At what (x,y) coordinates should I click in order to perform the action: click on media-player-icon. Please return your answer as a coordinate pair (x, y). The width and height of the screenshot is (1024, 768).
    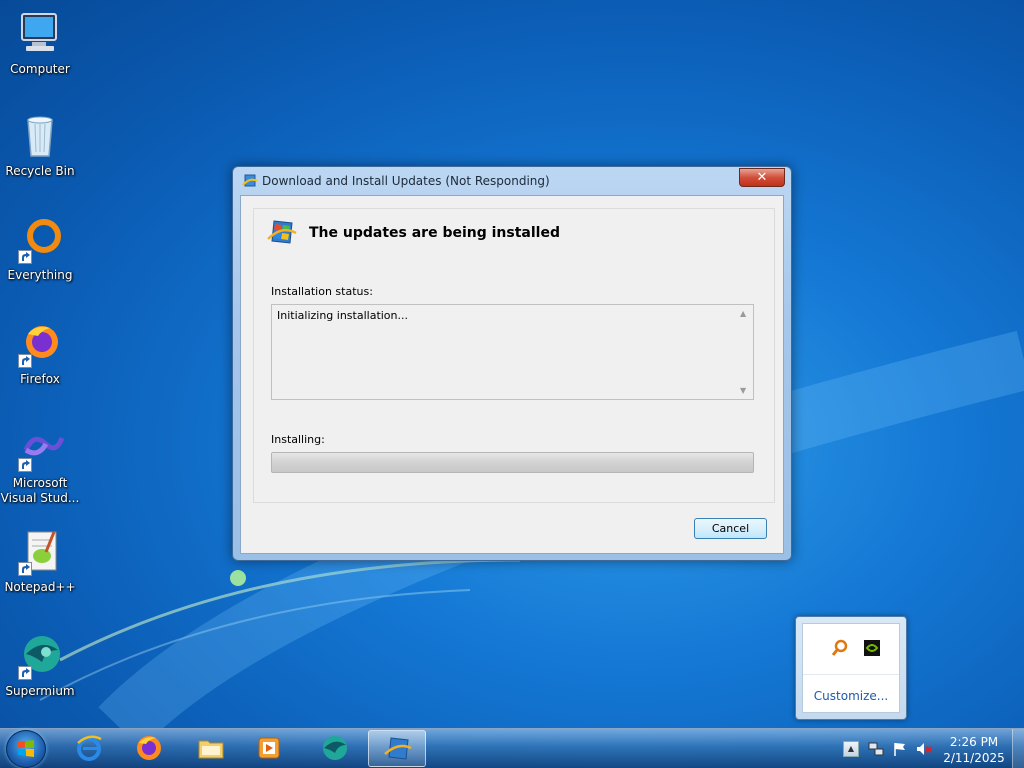
    Looking at the image, I should click on (269, 748).